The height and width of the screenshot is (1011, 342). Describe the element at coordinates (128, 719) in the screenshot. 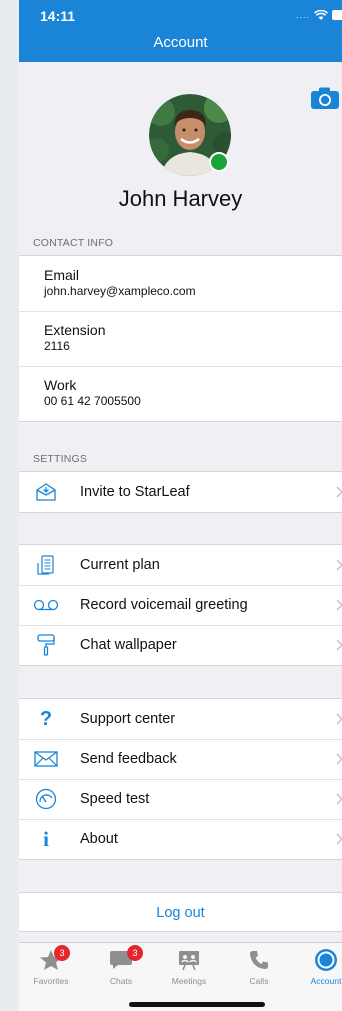

I see `menu-label: Support center` at that location.